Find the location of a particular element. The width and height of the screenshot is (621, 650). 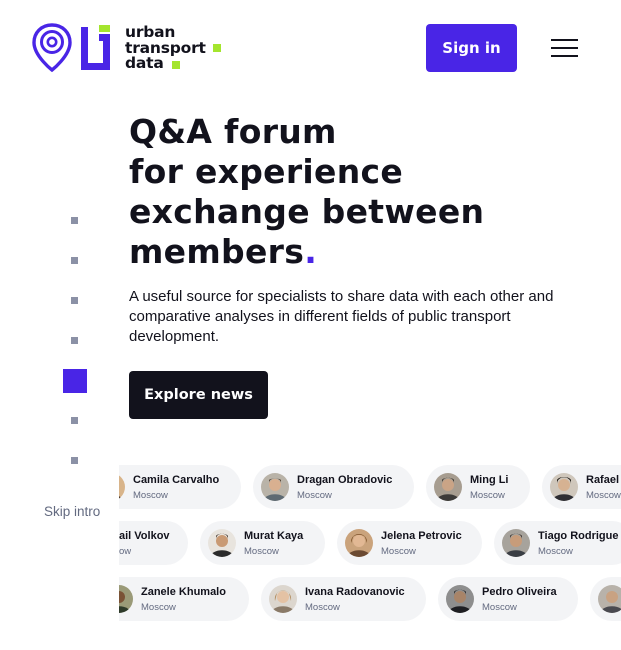

member-name: Camila Carvalho is located at coordinates (176, 480).